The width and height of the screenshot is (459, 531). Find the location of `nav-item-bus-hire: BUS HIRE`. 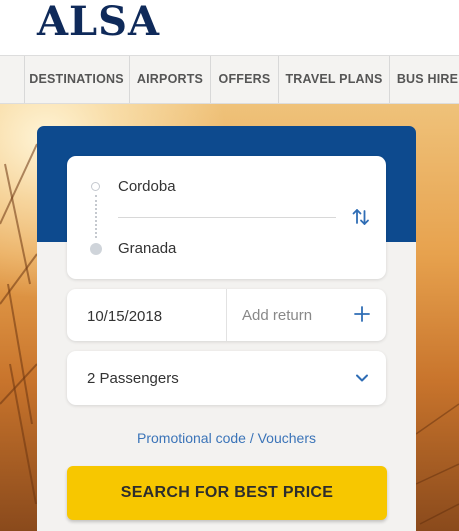

nav-item-bus-hire: BUS HIRE is located at coordinates (424, 79).